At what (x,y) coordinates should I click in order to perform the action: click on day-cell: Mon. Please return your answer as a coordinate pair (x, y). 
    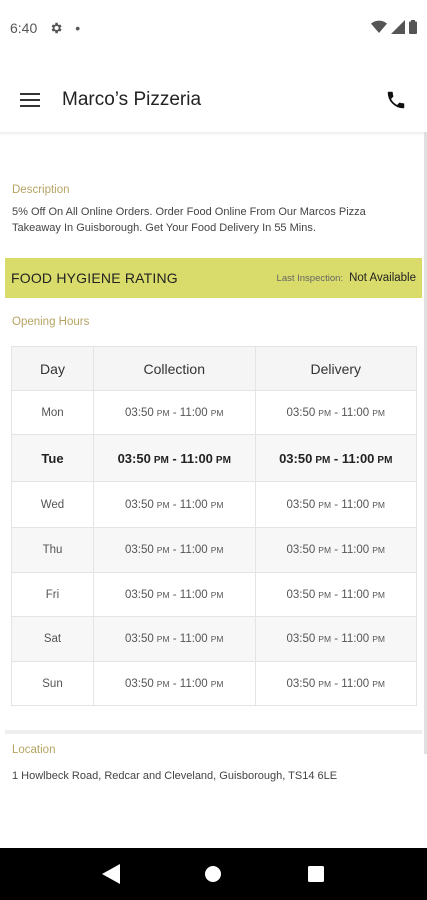
    Looking at the image, I should click on (52, 412).